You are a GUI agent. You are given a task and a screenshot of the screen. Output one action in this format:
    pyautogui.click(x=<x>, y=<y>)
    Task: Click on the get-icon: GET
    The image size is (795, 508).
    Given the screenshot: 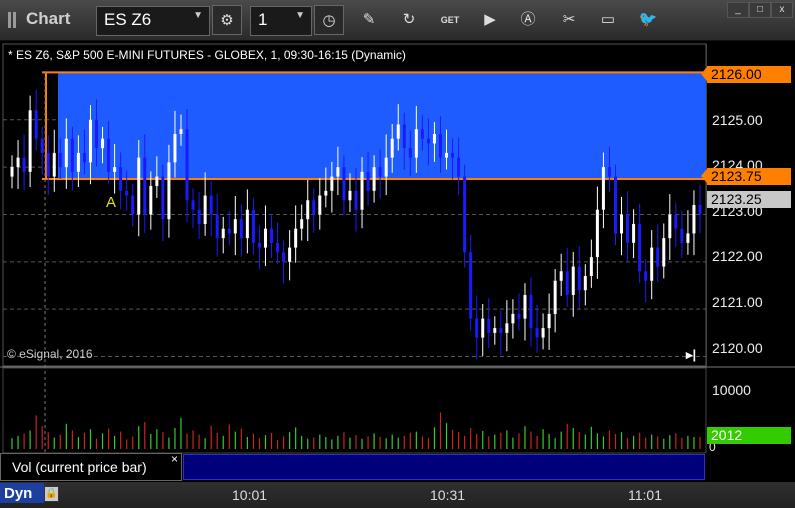 What is the action you would take?
    pyautogui.click(x=450, y=20)
    